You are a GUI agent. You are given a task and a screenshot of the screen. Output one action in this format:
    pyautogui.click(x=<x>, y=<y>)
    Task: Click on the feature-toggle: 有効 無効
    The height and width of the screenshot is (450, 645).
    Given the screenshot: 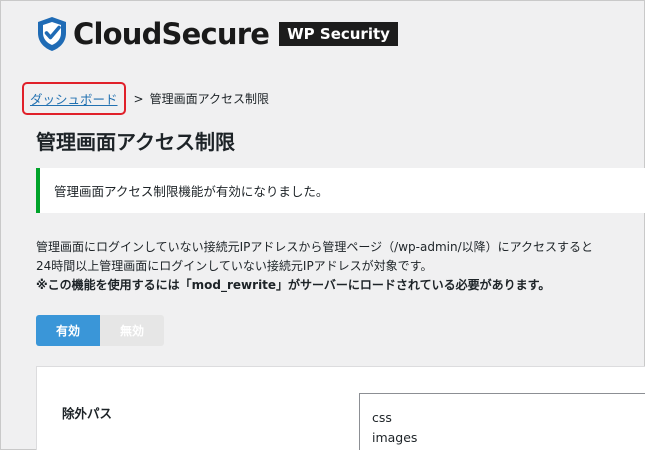 What is the action you would take?
    pyautogui.click(x=100, y=330)
    